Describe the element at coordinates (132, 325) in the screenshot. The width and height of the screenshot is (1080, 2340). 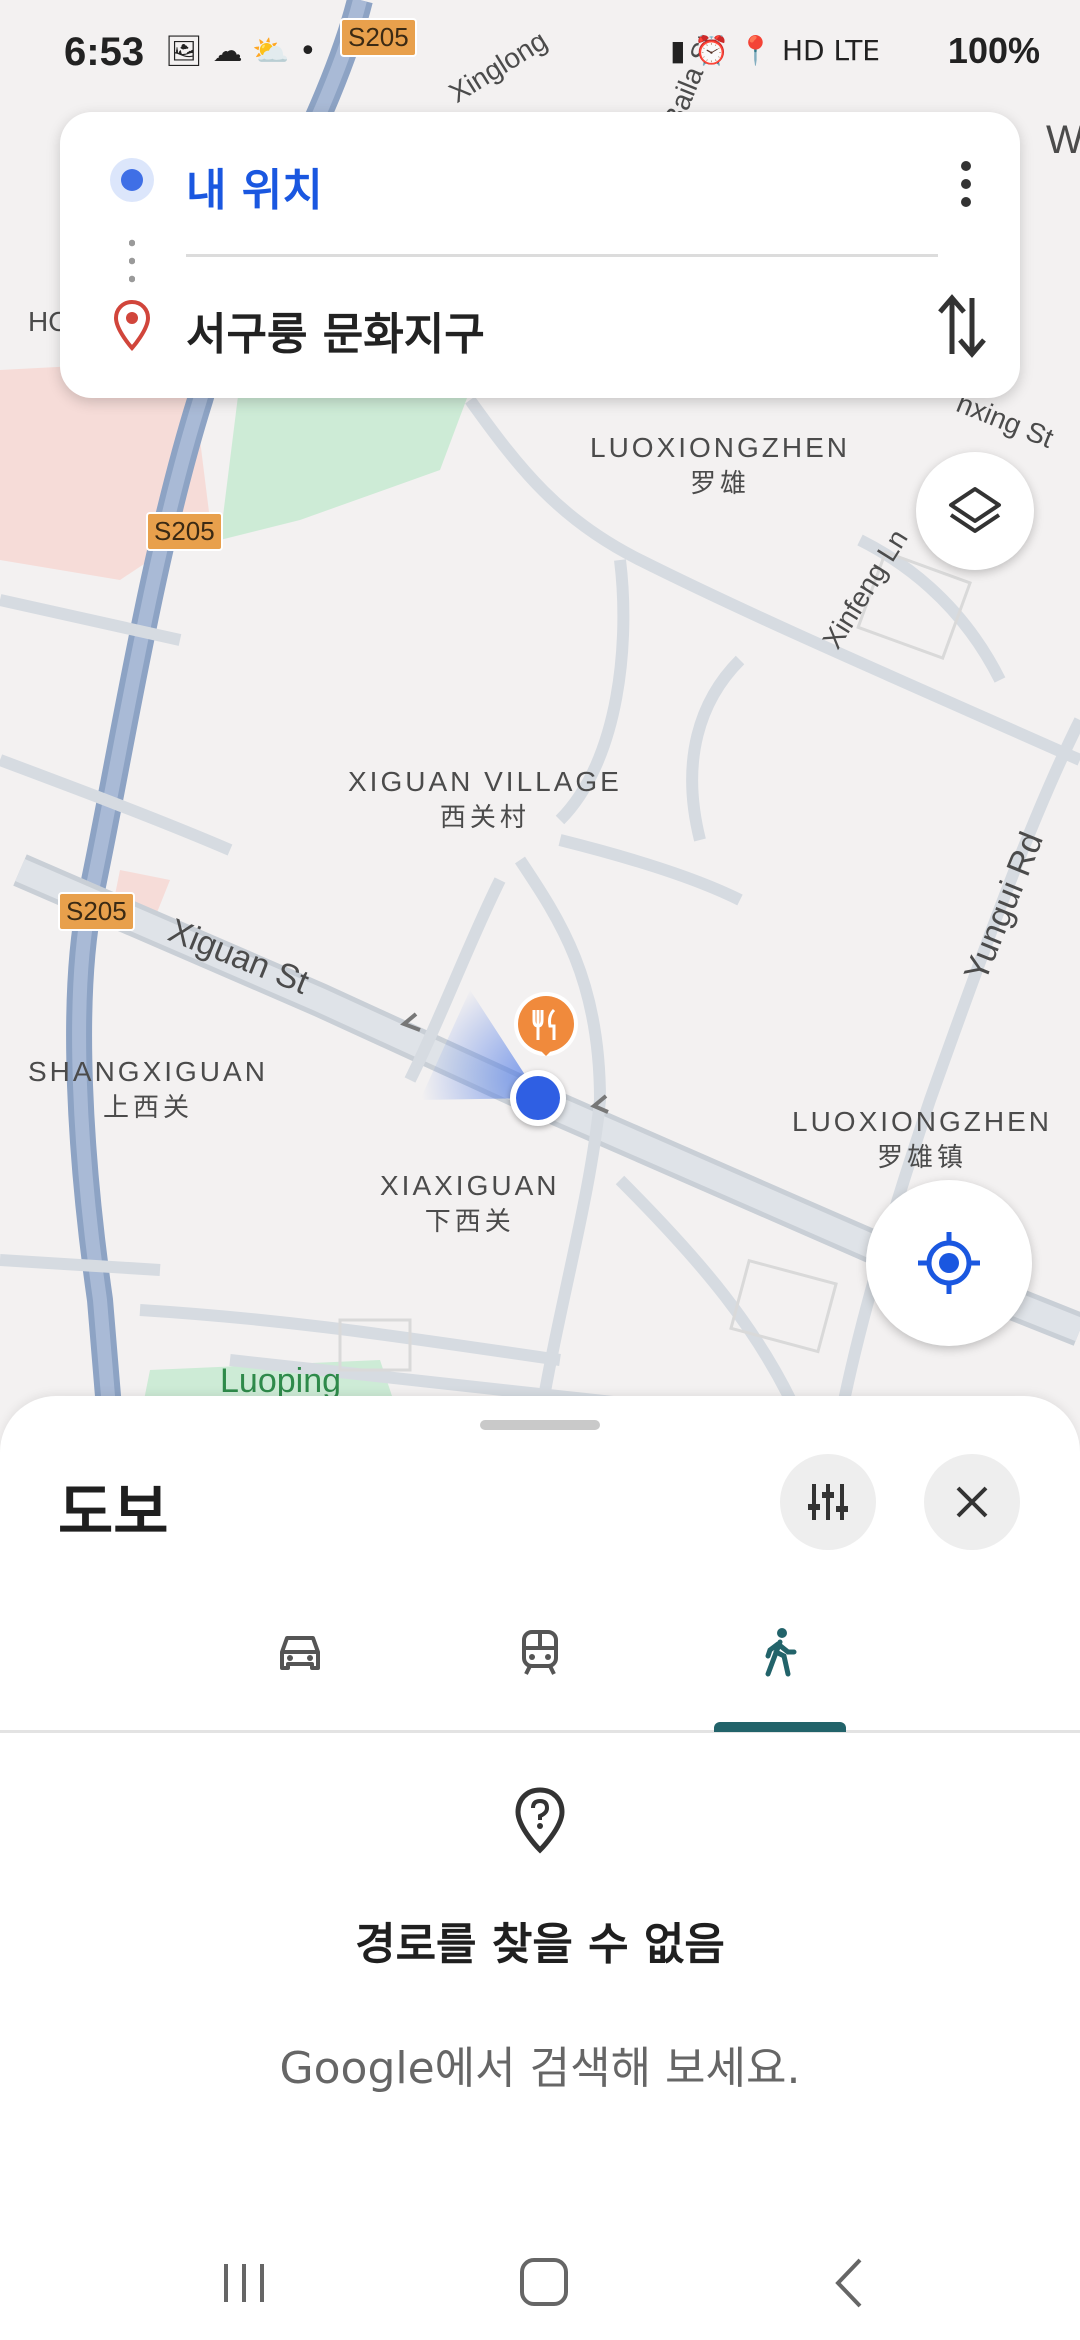
I see `destination-pin-icon` at that location.